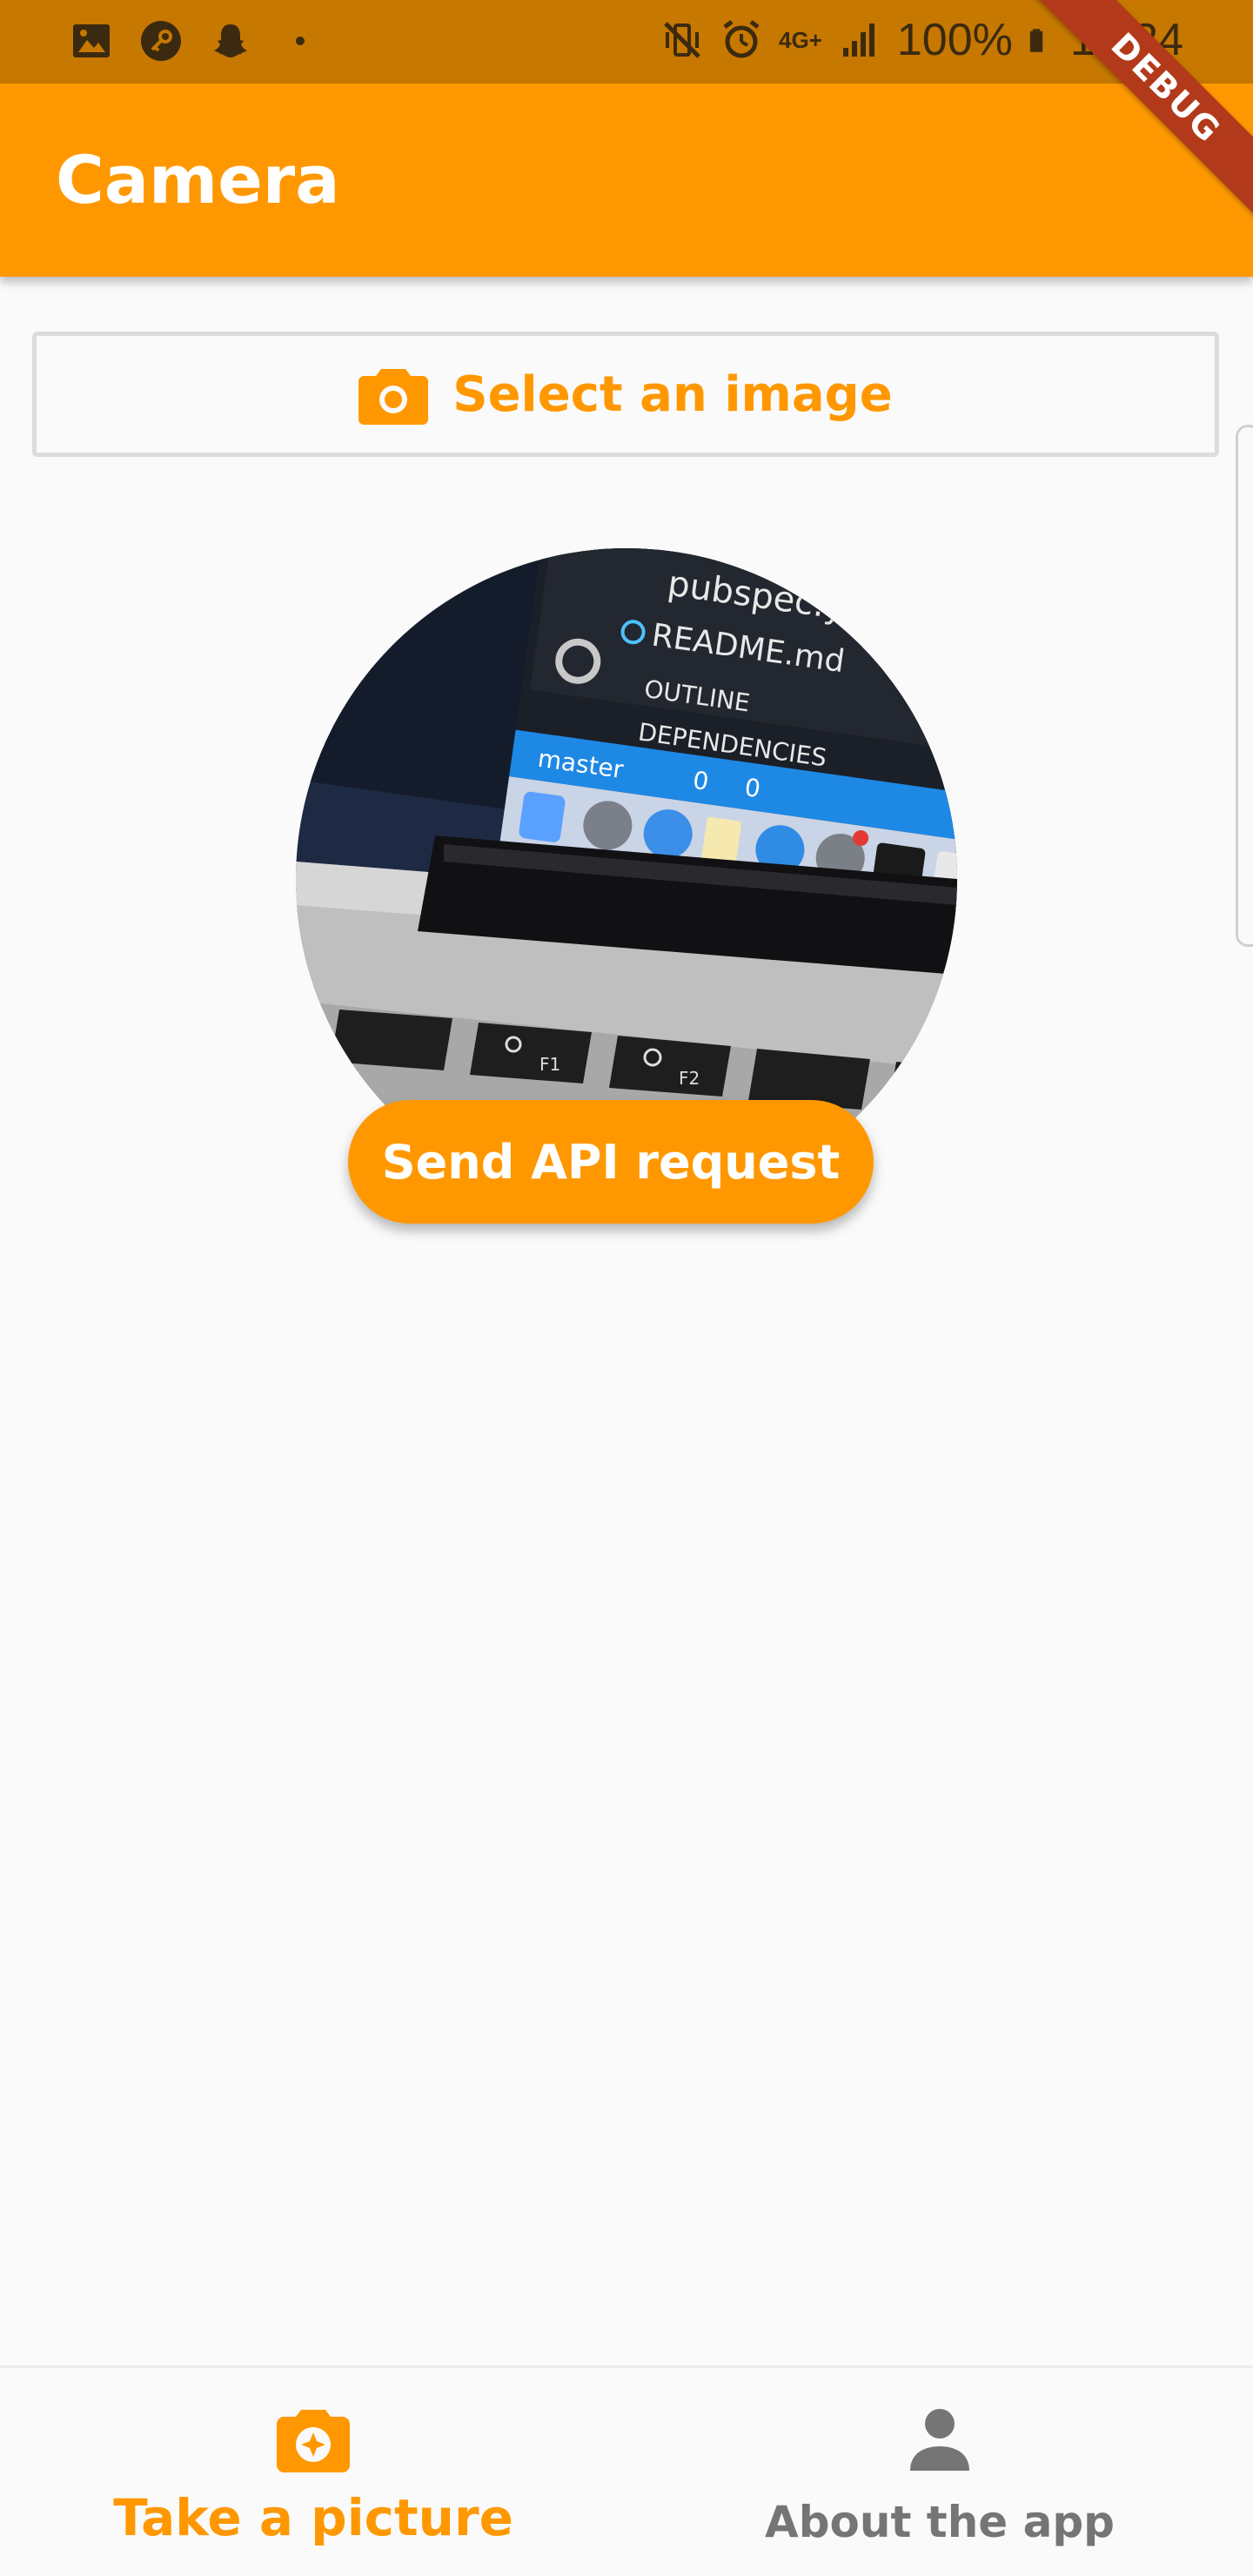  I want to click on send-api-request-label: Send API request, so click(611, 1162).